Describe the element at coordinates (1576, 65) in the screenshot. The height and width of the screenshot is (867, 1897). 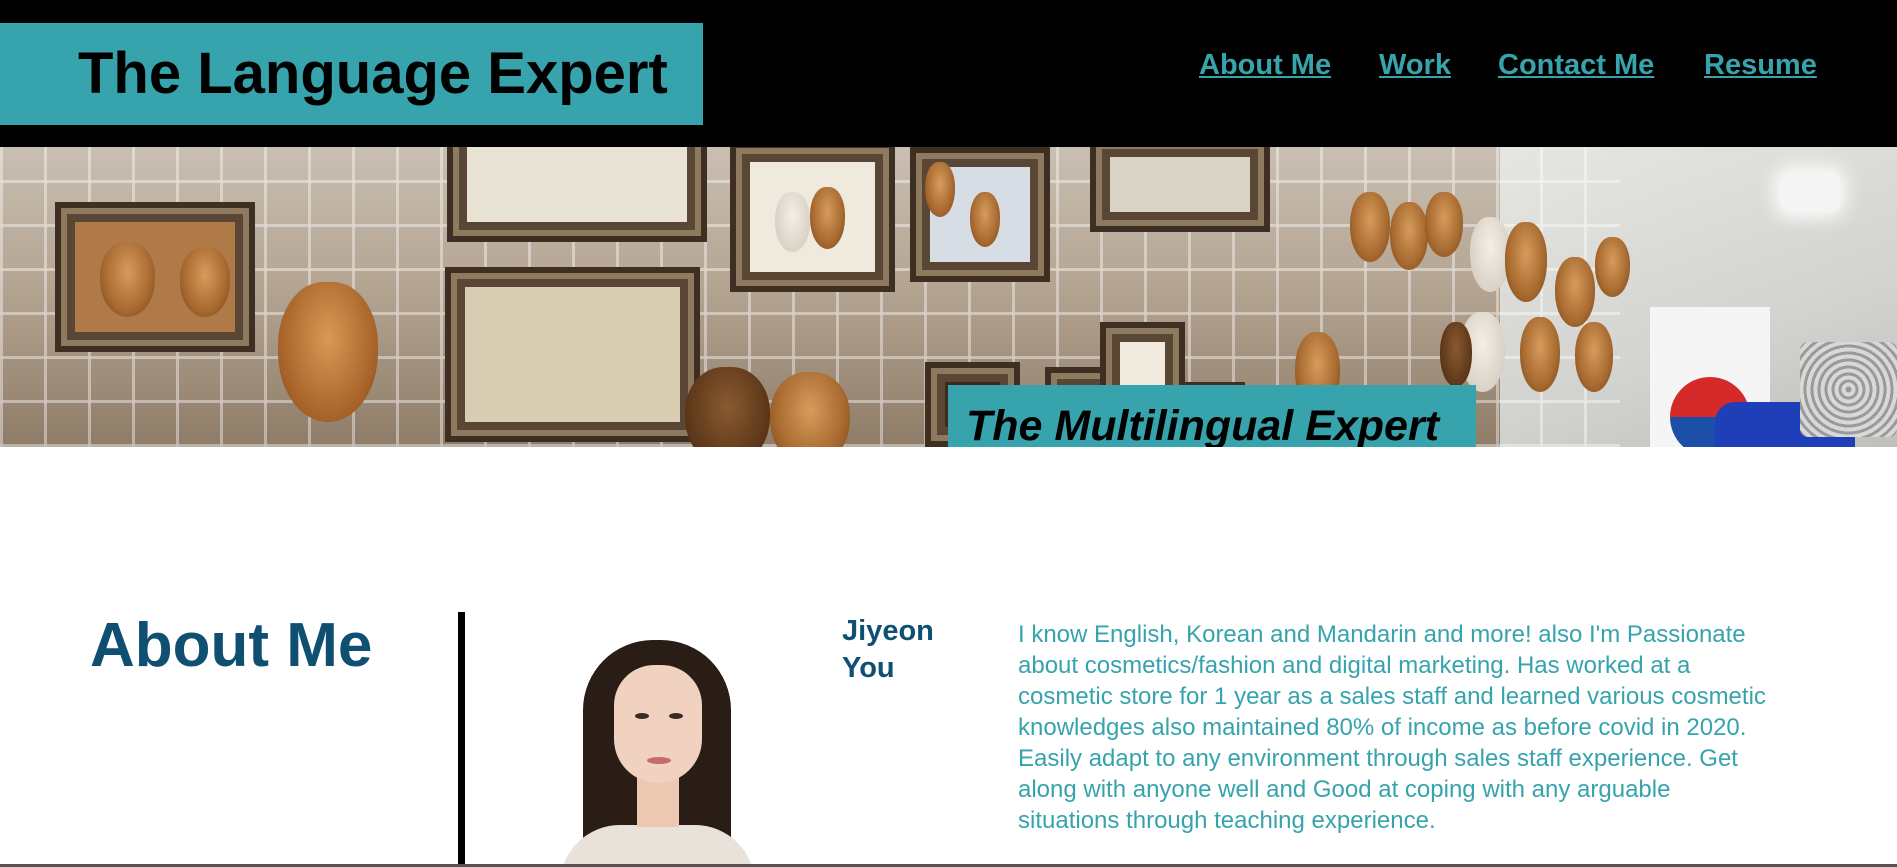
I see `nav-link-contact-me: Contact Me` at that location.